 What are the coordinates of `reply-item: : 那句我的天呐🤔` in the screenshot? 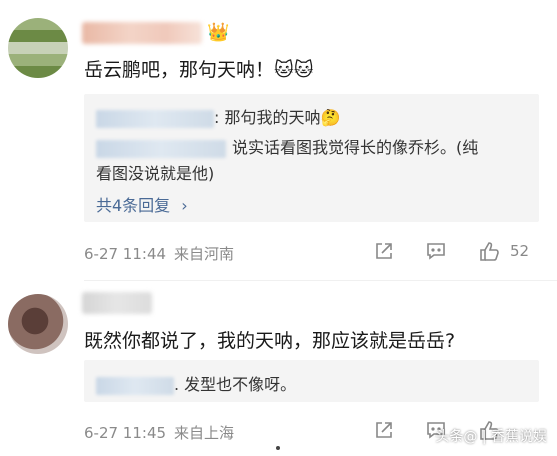 It's located at (218, 116).